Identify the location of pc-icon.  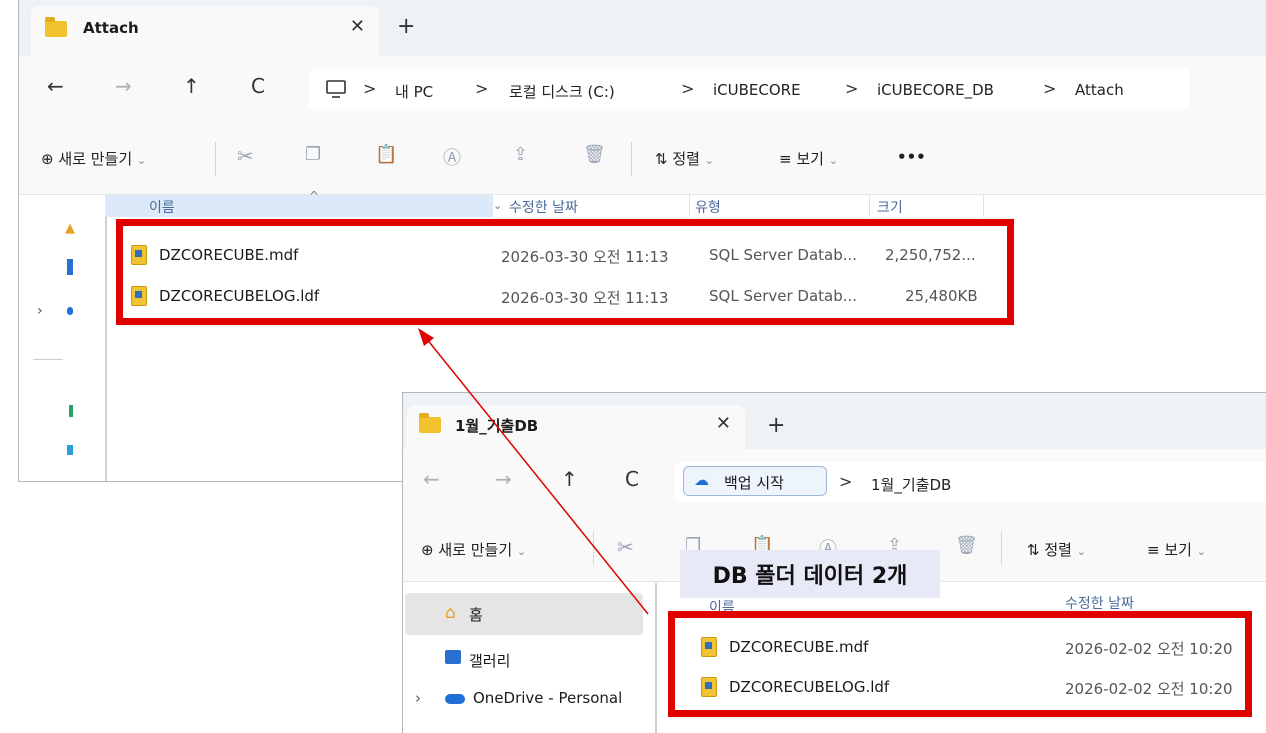
(71, 411).